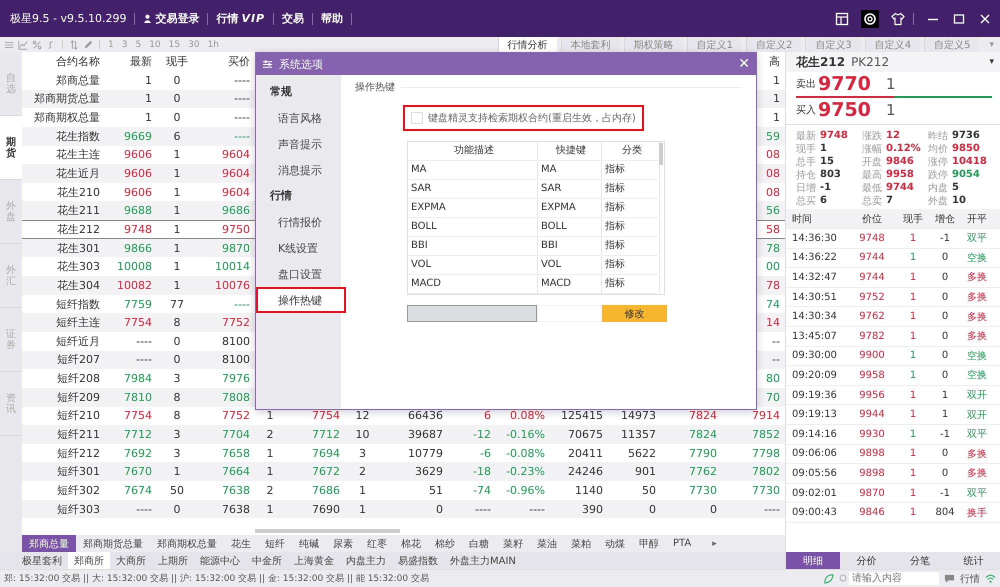 Image resolution: width=1000 pixels, height=587 pixels. Describe the element at coordinates (973, 560) in the screenshot. I see `detail-tab: 统计` at that location.